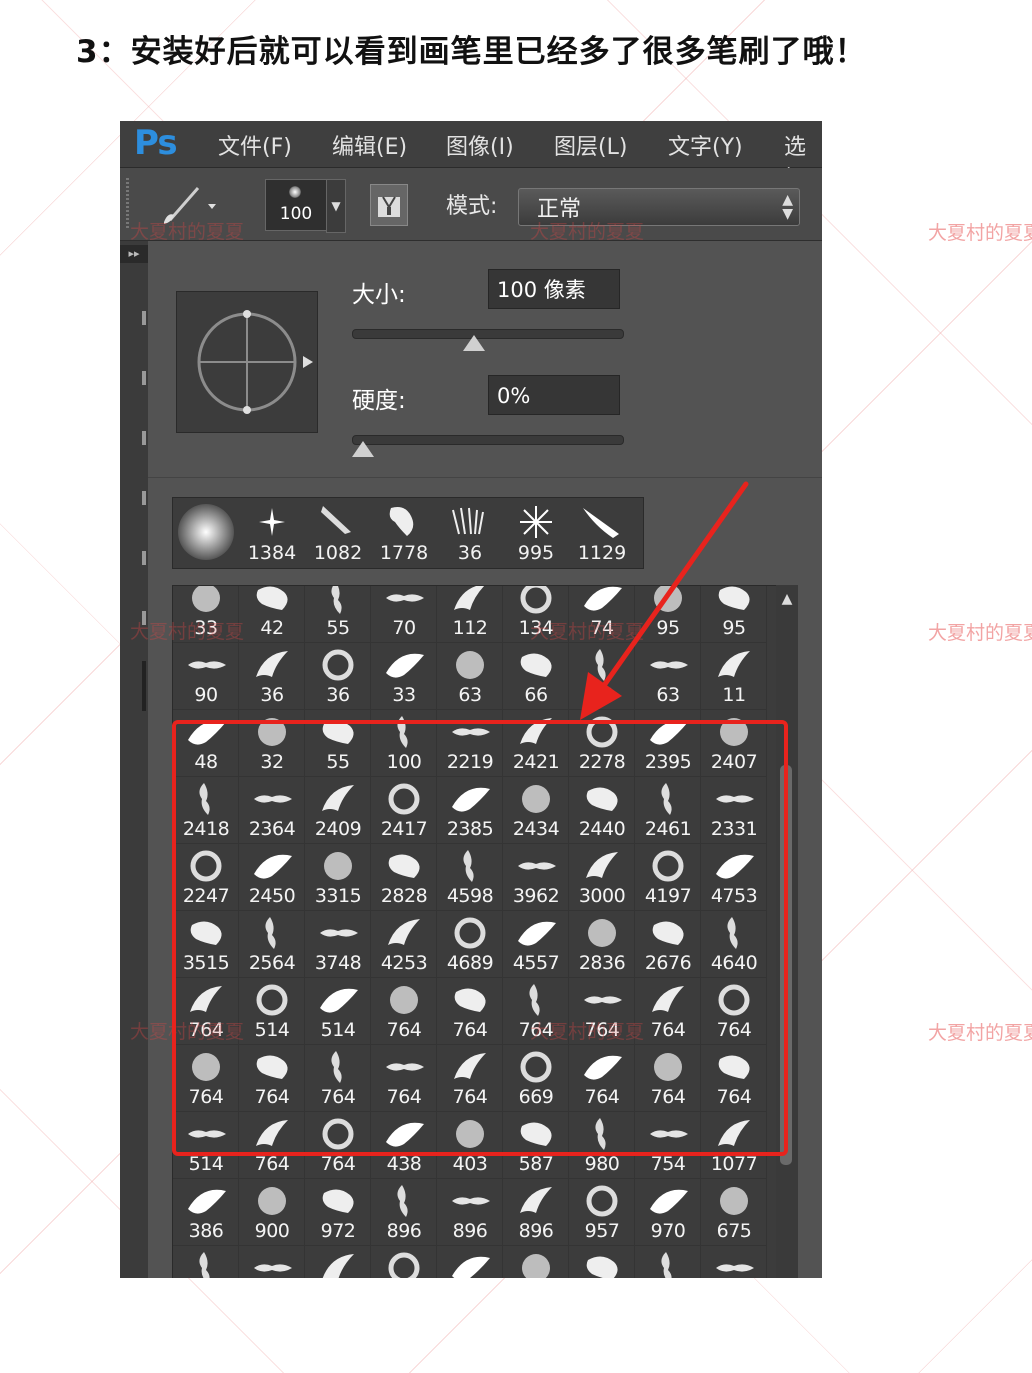 The image size is (1032, 1373). What do you see at coordinates (296, 214) in the screenshot?
I see `brush-size-value: 100` at bounding box center [296, 214].